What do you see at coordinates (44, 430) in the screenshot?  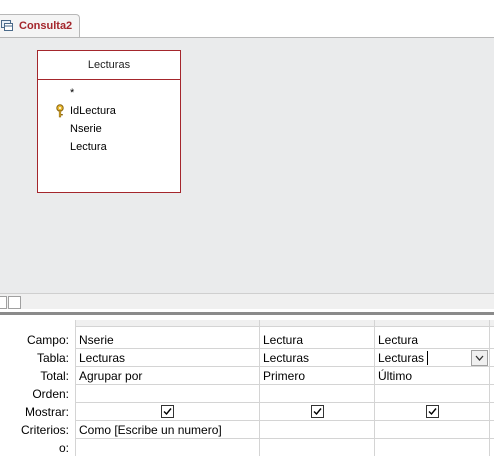 I see `row-label-criterios: Criterios:` at bounding box center [44, 430].